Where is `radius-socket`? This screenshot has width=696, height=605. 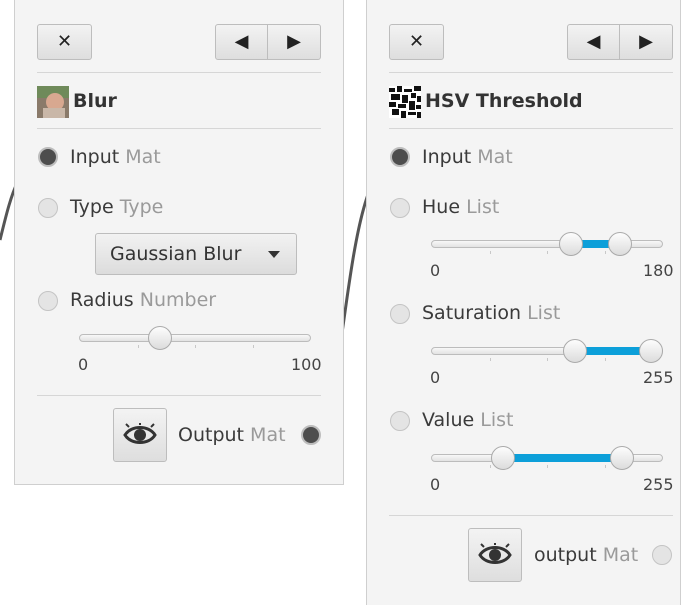 radius-socket is located at coordinates (48, 301).